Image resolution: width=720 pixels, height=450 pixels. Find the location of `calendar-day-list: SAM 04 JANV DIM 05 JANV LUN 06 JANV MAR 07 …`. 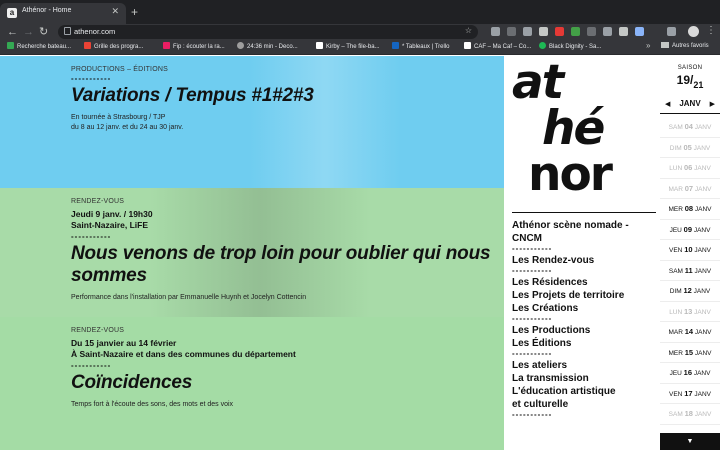

calendar-day-list: SAM 04 JANV DIM 05 JANV LUN 06 JANV MAR 07 … is located at coordinates (690, 271).